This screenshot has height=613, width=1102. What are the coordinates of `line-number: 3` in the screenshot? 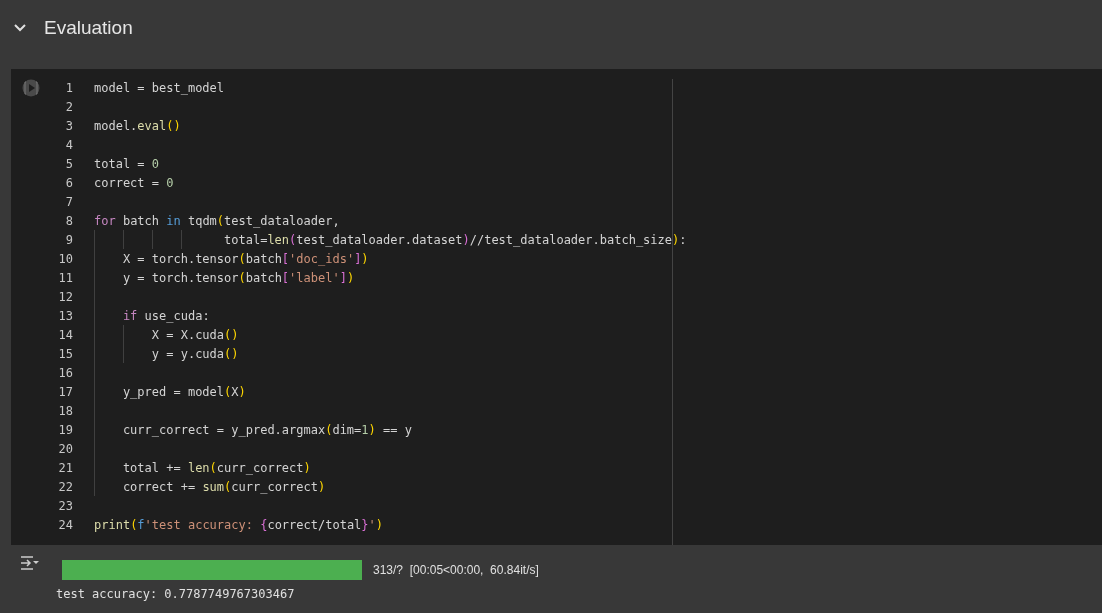 It's located at (68, 125).